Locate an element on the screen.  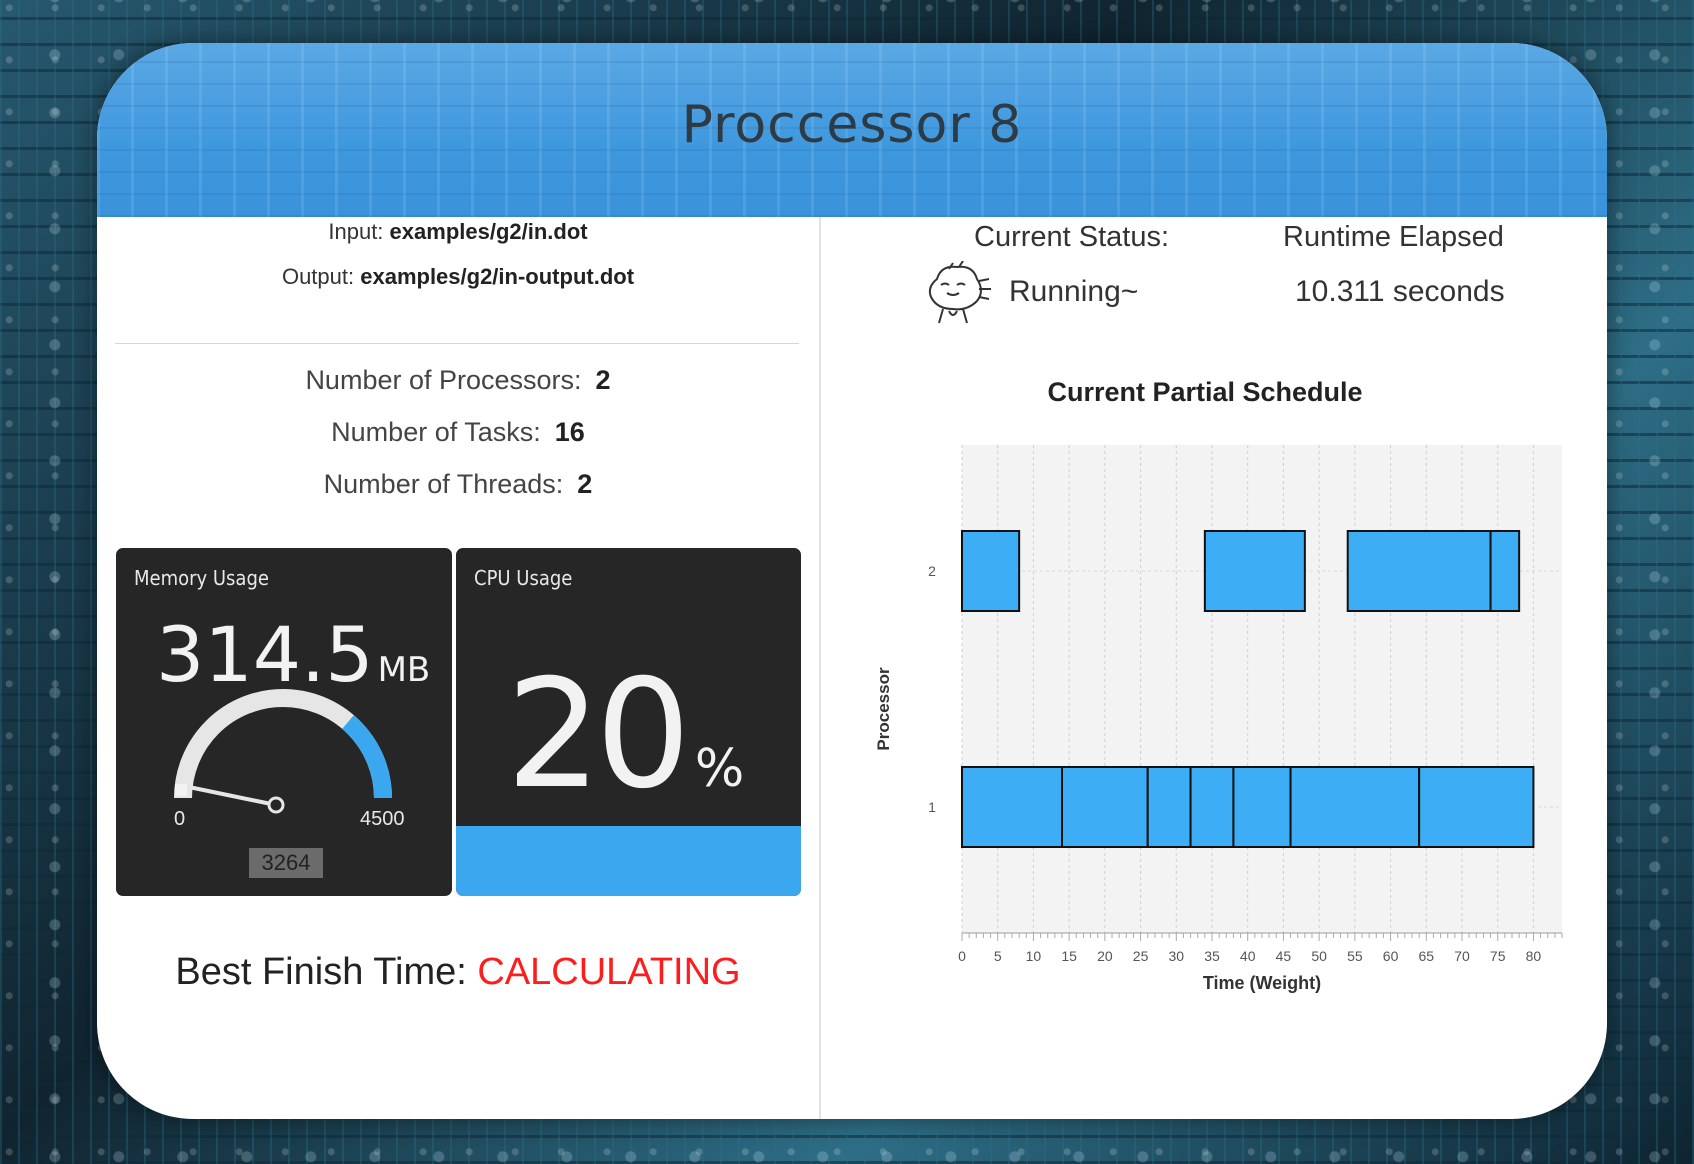
y-tick-label: 2 is located at coordinates (932, 571).